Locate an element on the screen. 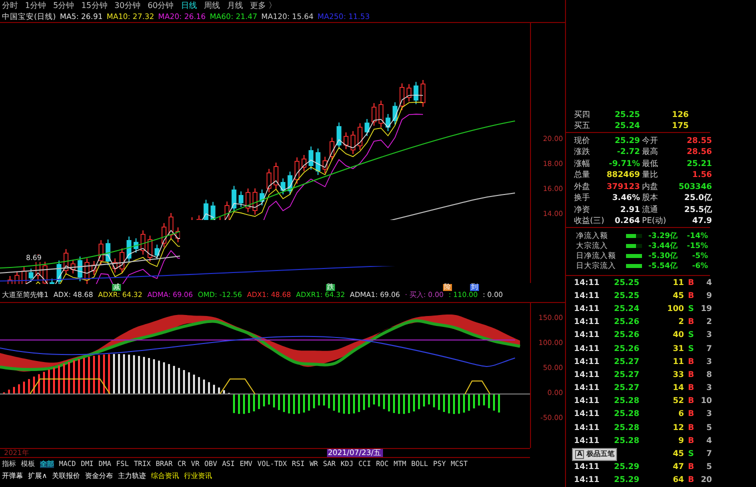  quote-label: 总量 is located at coordinates (582, 175).